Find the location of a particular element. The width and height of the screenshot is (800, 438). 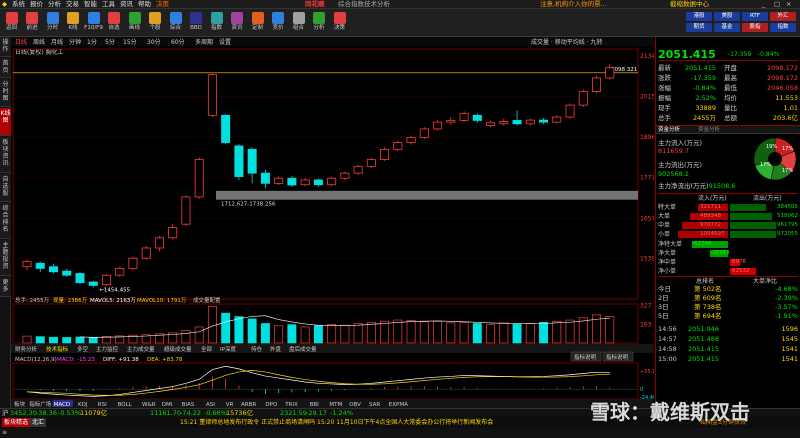

period-tab: 设置 is located at coordinates (225, 42).